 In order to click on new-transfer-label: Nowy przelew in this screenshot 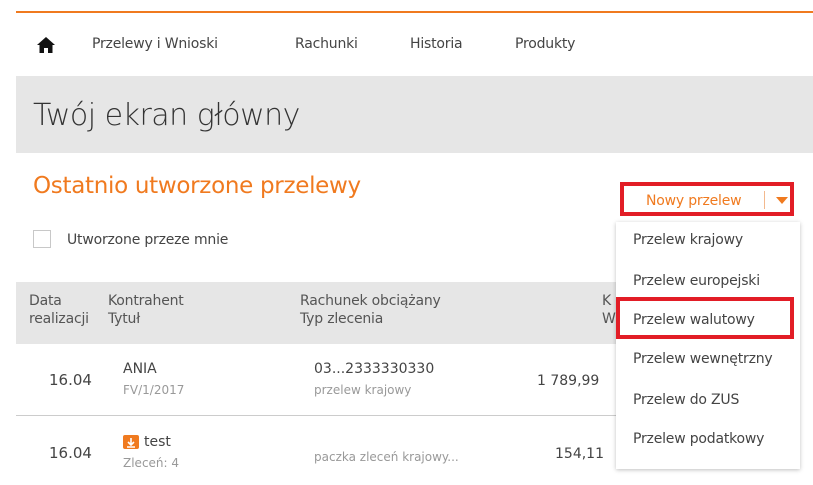, I will do `click(694, 201)`.